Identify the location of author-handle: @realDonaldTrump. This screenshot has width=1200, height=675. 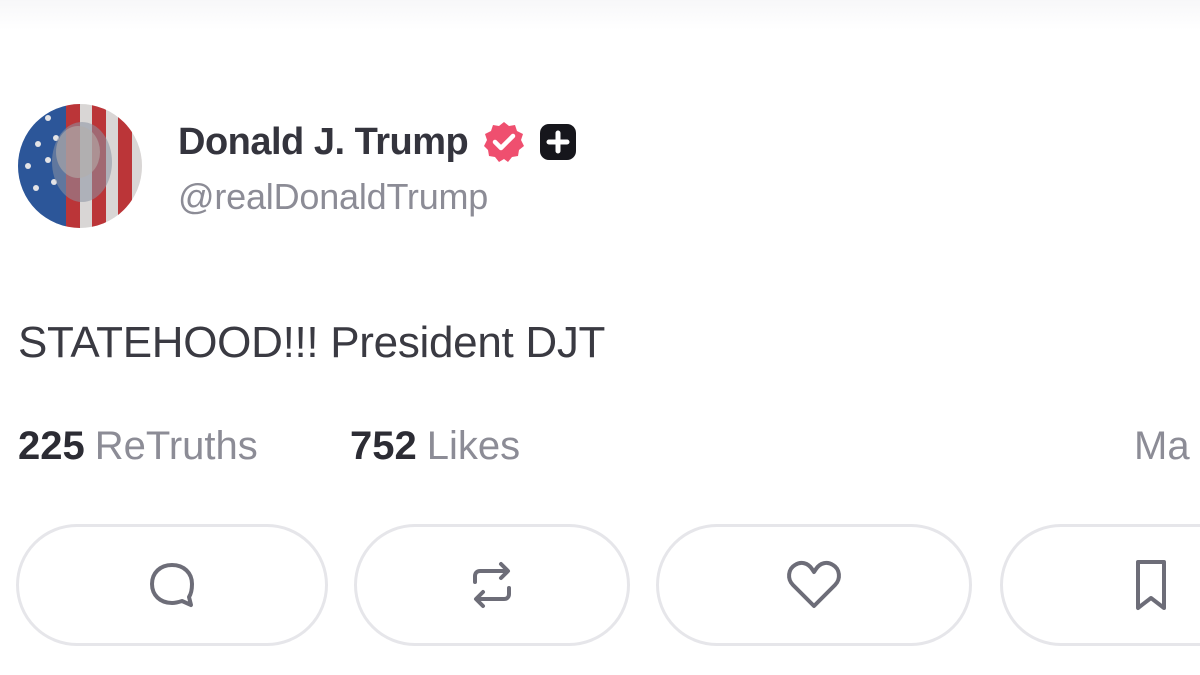
(378, 197).